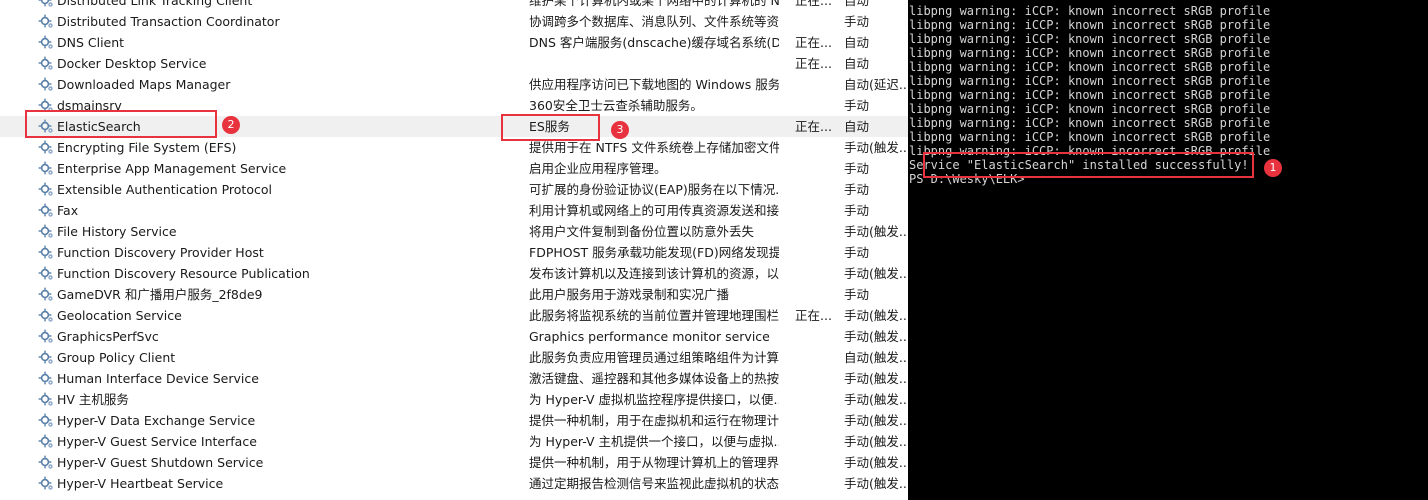 Image resolution: width=1428 pixels, height=500 pixels. Describe the element at coordinates (117, 231) in the screenshot. I see `service-name: File History Service` at that location.